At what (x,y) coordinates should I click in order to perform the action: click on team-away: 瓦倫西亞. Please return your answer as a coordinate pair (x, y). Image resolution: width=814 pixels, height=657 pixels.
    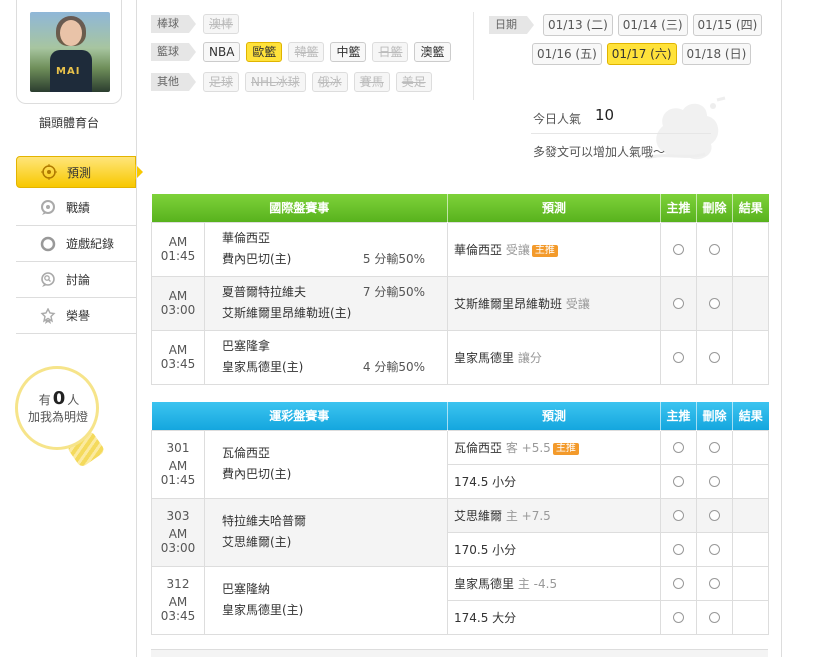
    Looking at the image, I should click on (246, 453).